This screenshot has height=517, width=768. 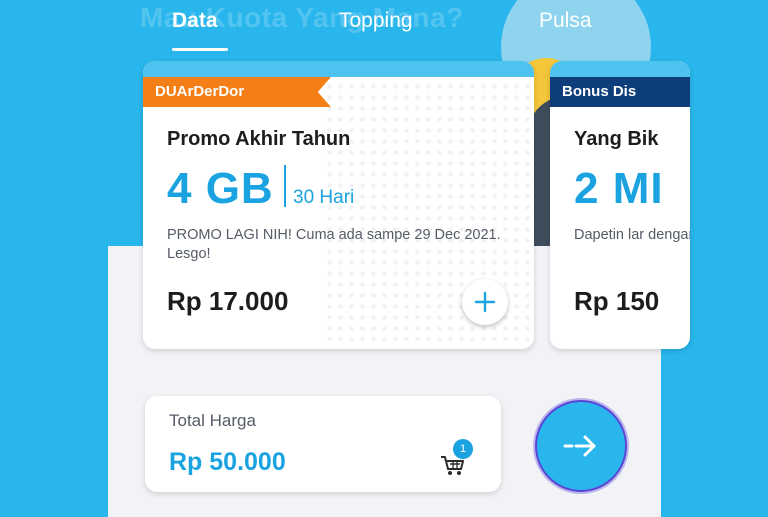 I want to click on package-price: Rp 17.000, so click(x=228, y=301).